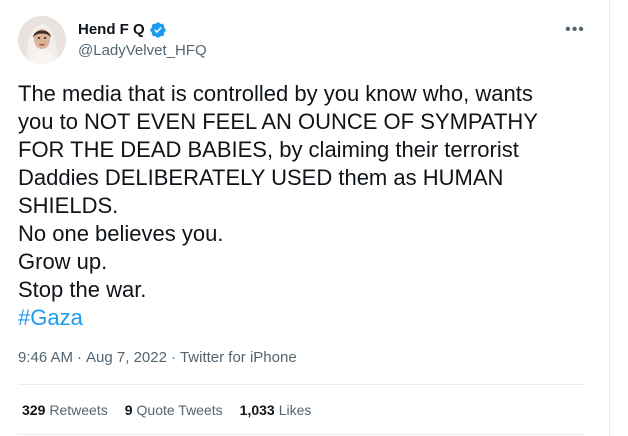 This screenshot has height=436, width=628. Describe the element at coordinates (575, 30) in the screenshot. I see `more-options-icon: •••` at that location.